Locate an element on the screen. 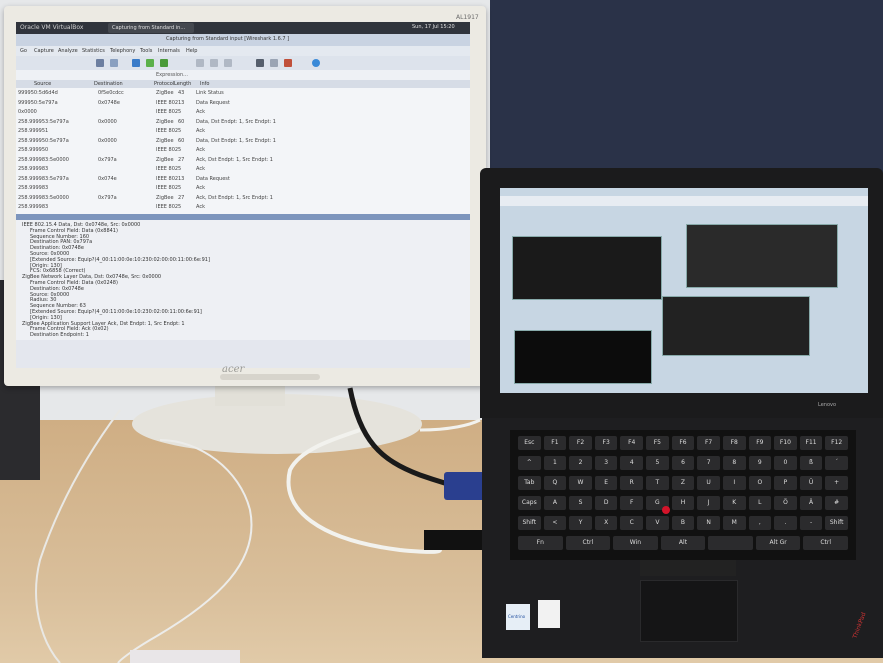 The width and height of the screenshot is (883, 663). key: B is located at coordinates (683, 523).